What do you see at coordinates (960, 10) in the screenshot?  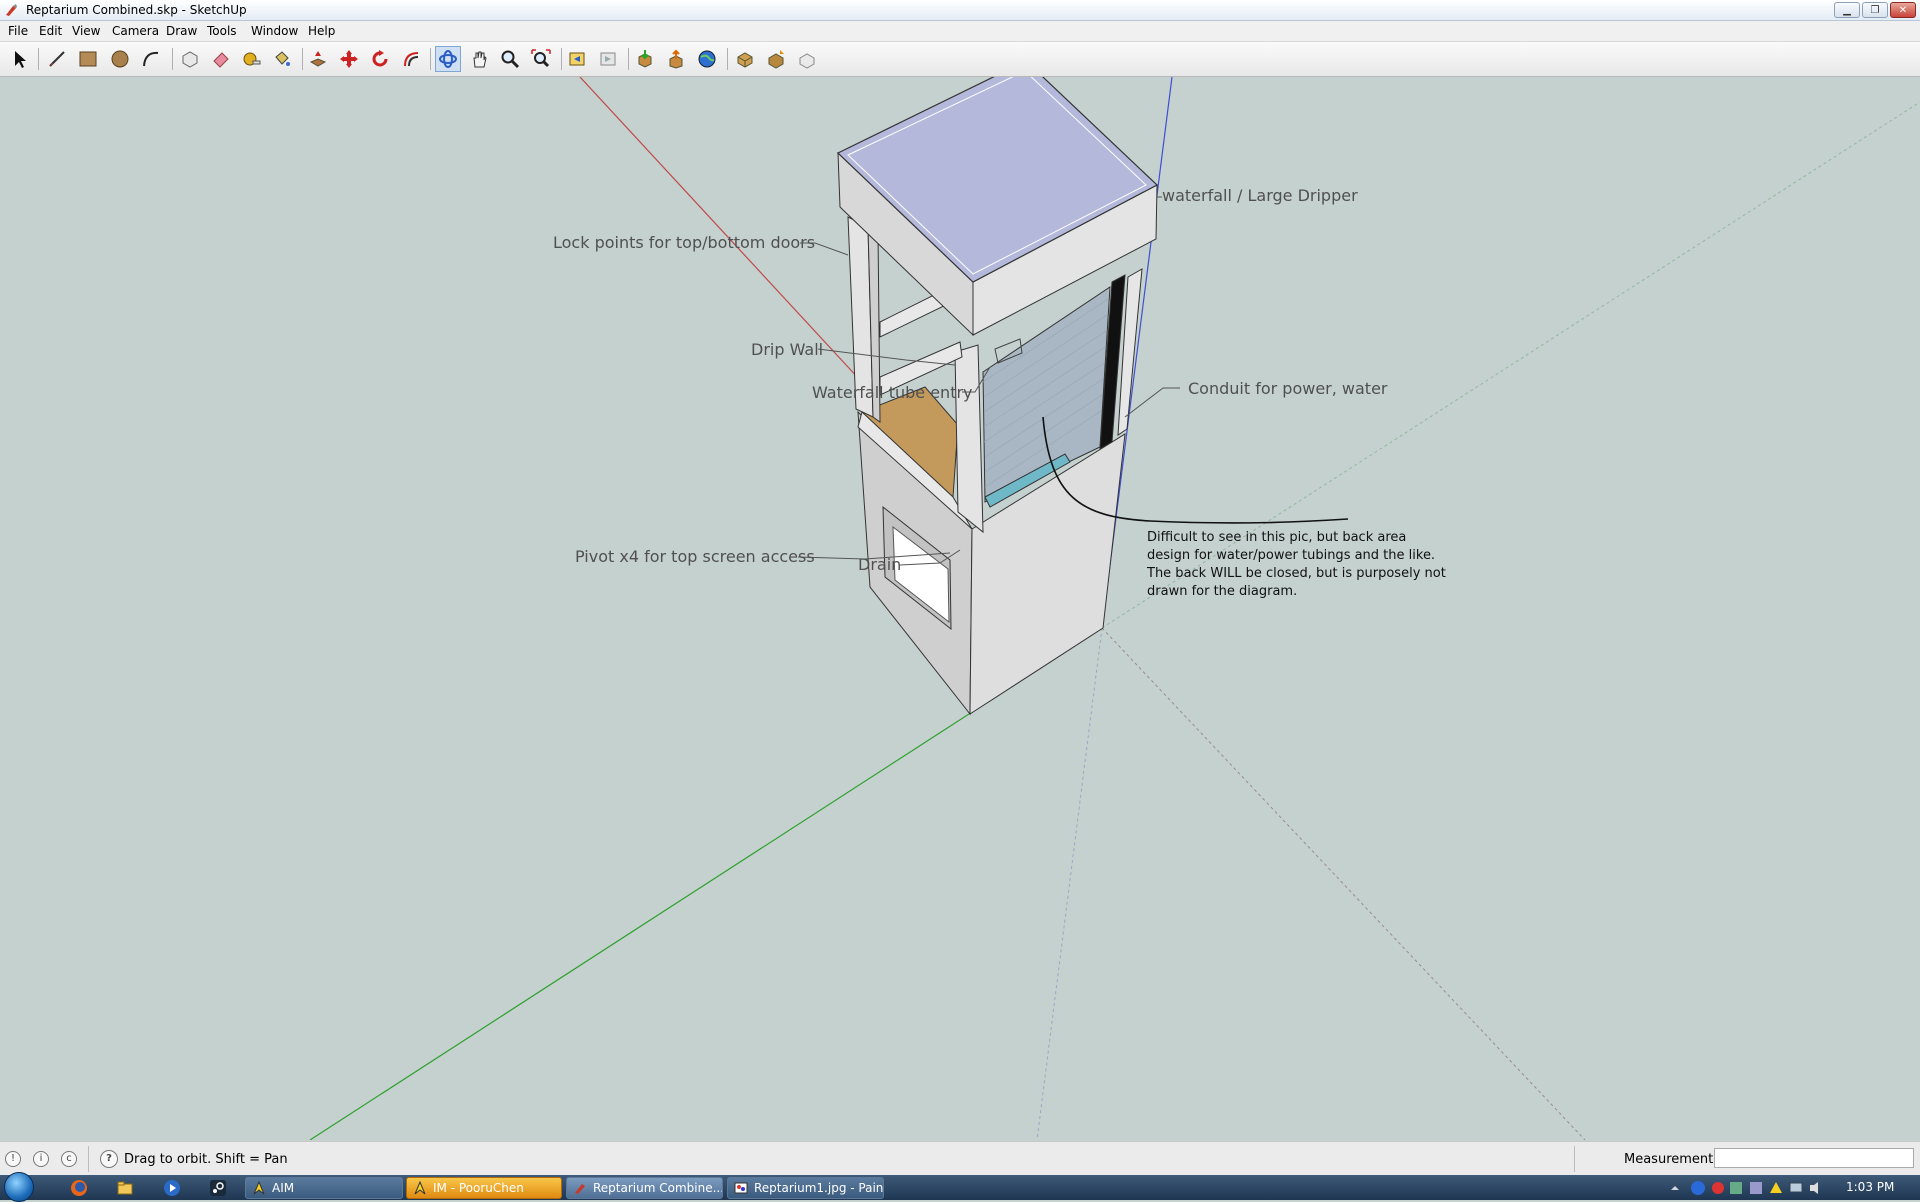 I see `title-bar: Reptarium Combined.skp - SketchUp ▁ ❐ ✕` at bounding box center [960, 10].